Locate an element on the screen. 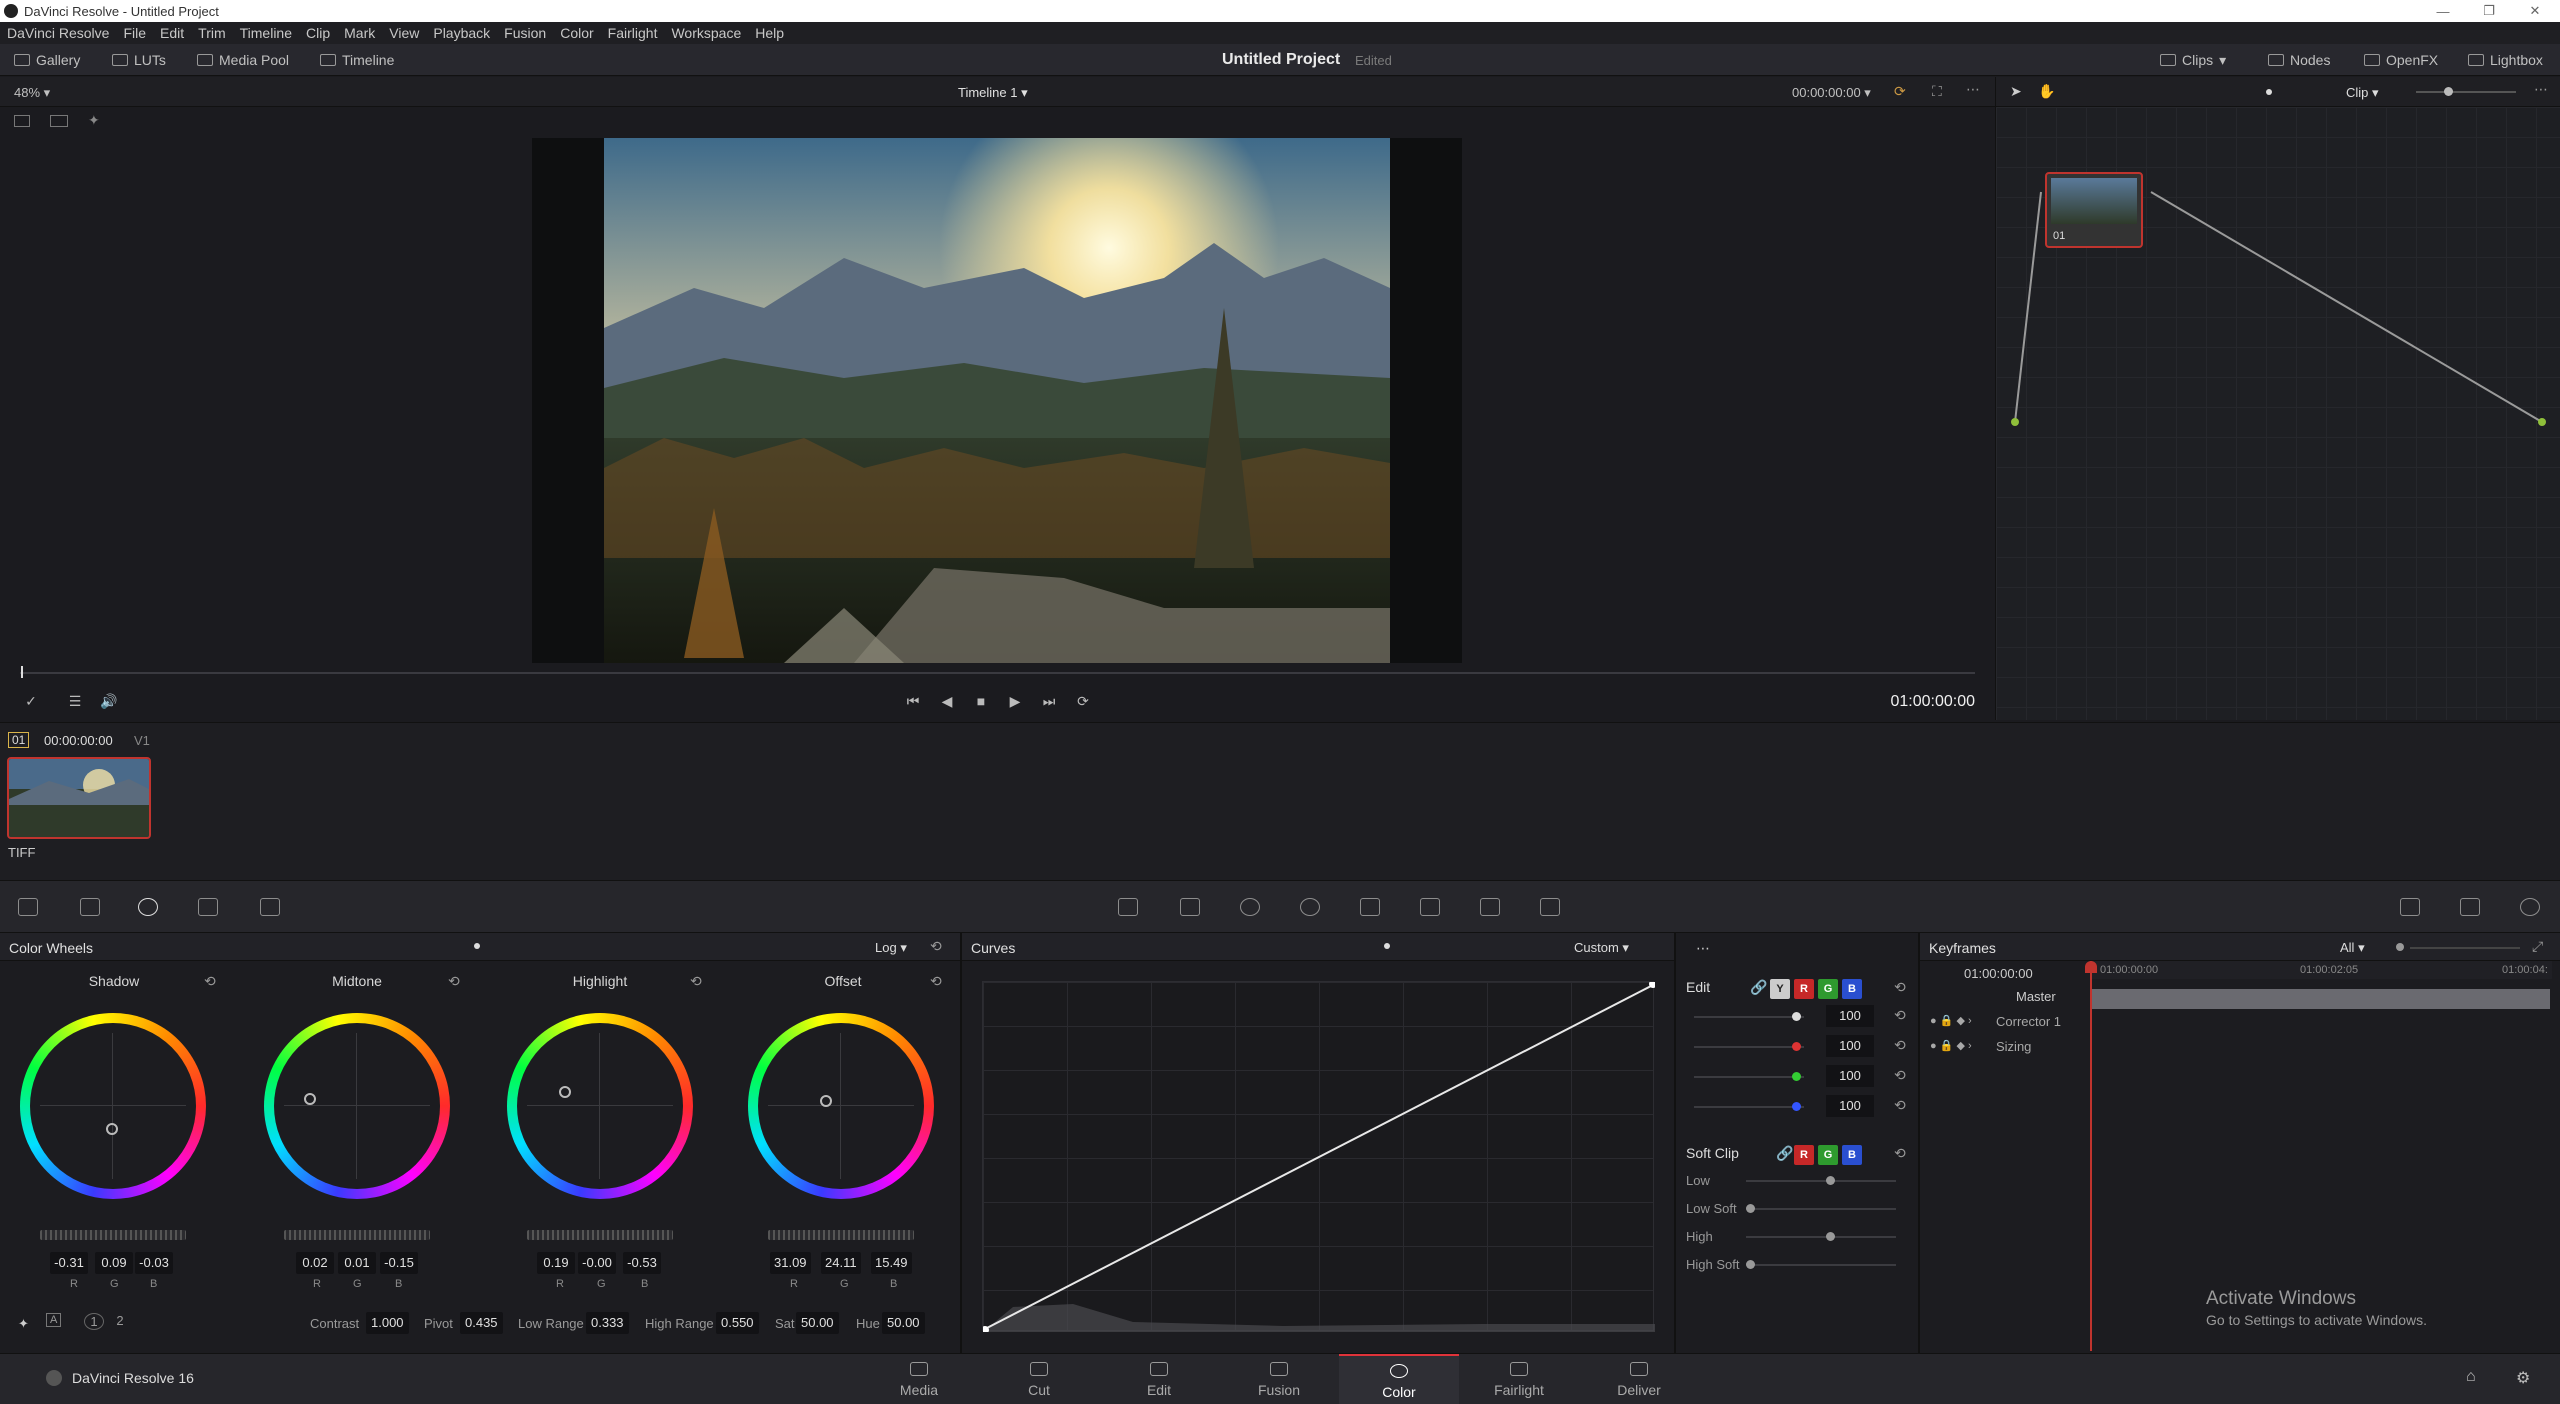 This screenshot has height=1404, width=2560. timecode-select: 00:00:00:00 ▾ is located at coordinates (1831, 93).